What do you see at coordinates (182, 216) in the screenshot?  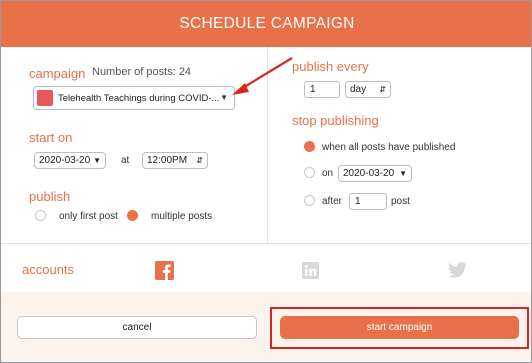 I see `multiple-posts-label: multiple posts` at bounding box center [182, 216].